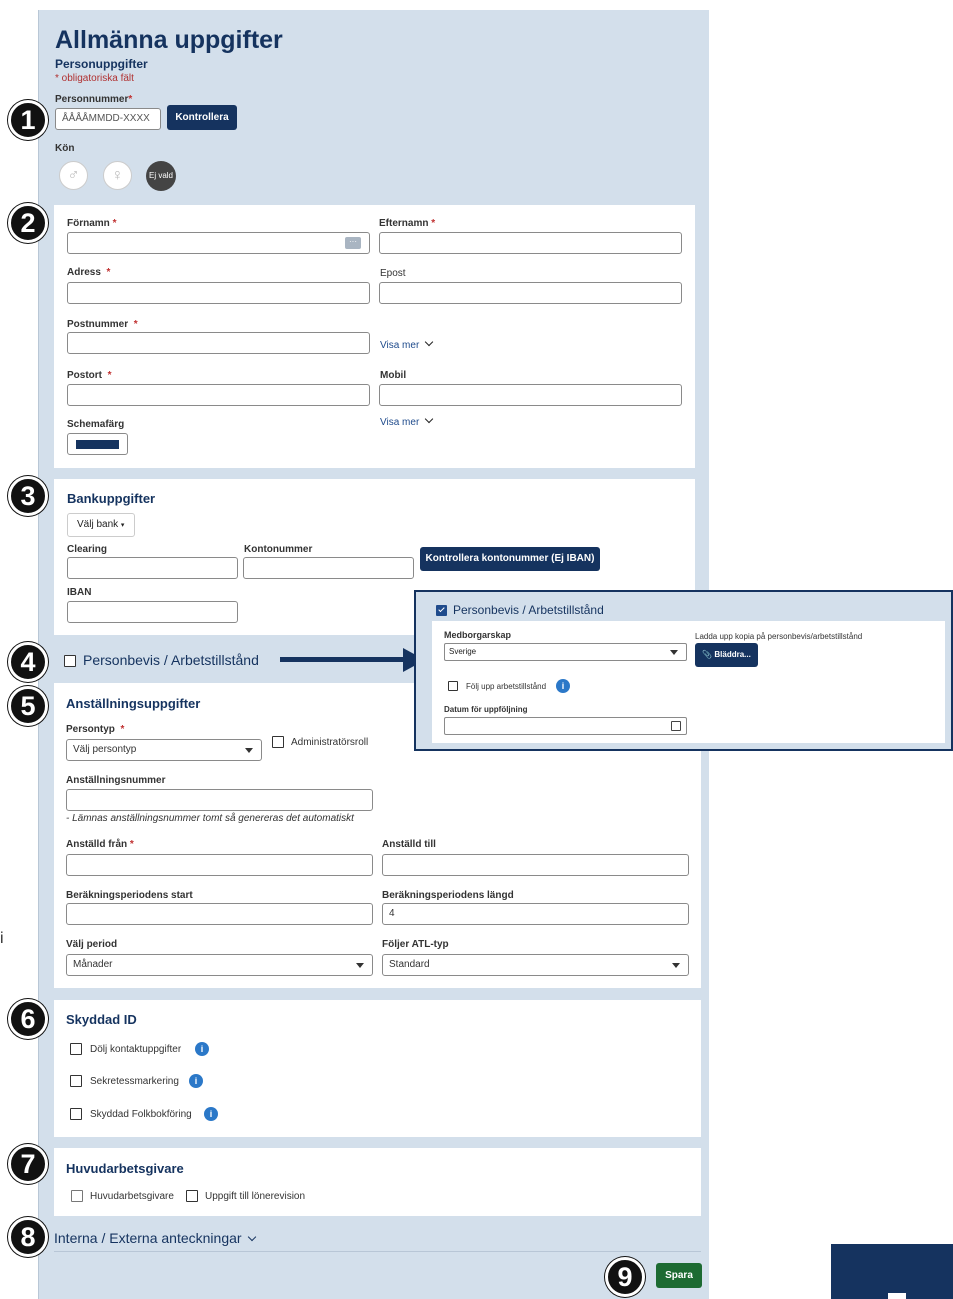  I want to click on permit-popup-checkbox, so click(441, 610).